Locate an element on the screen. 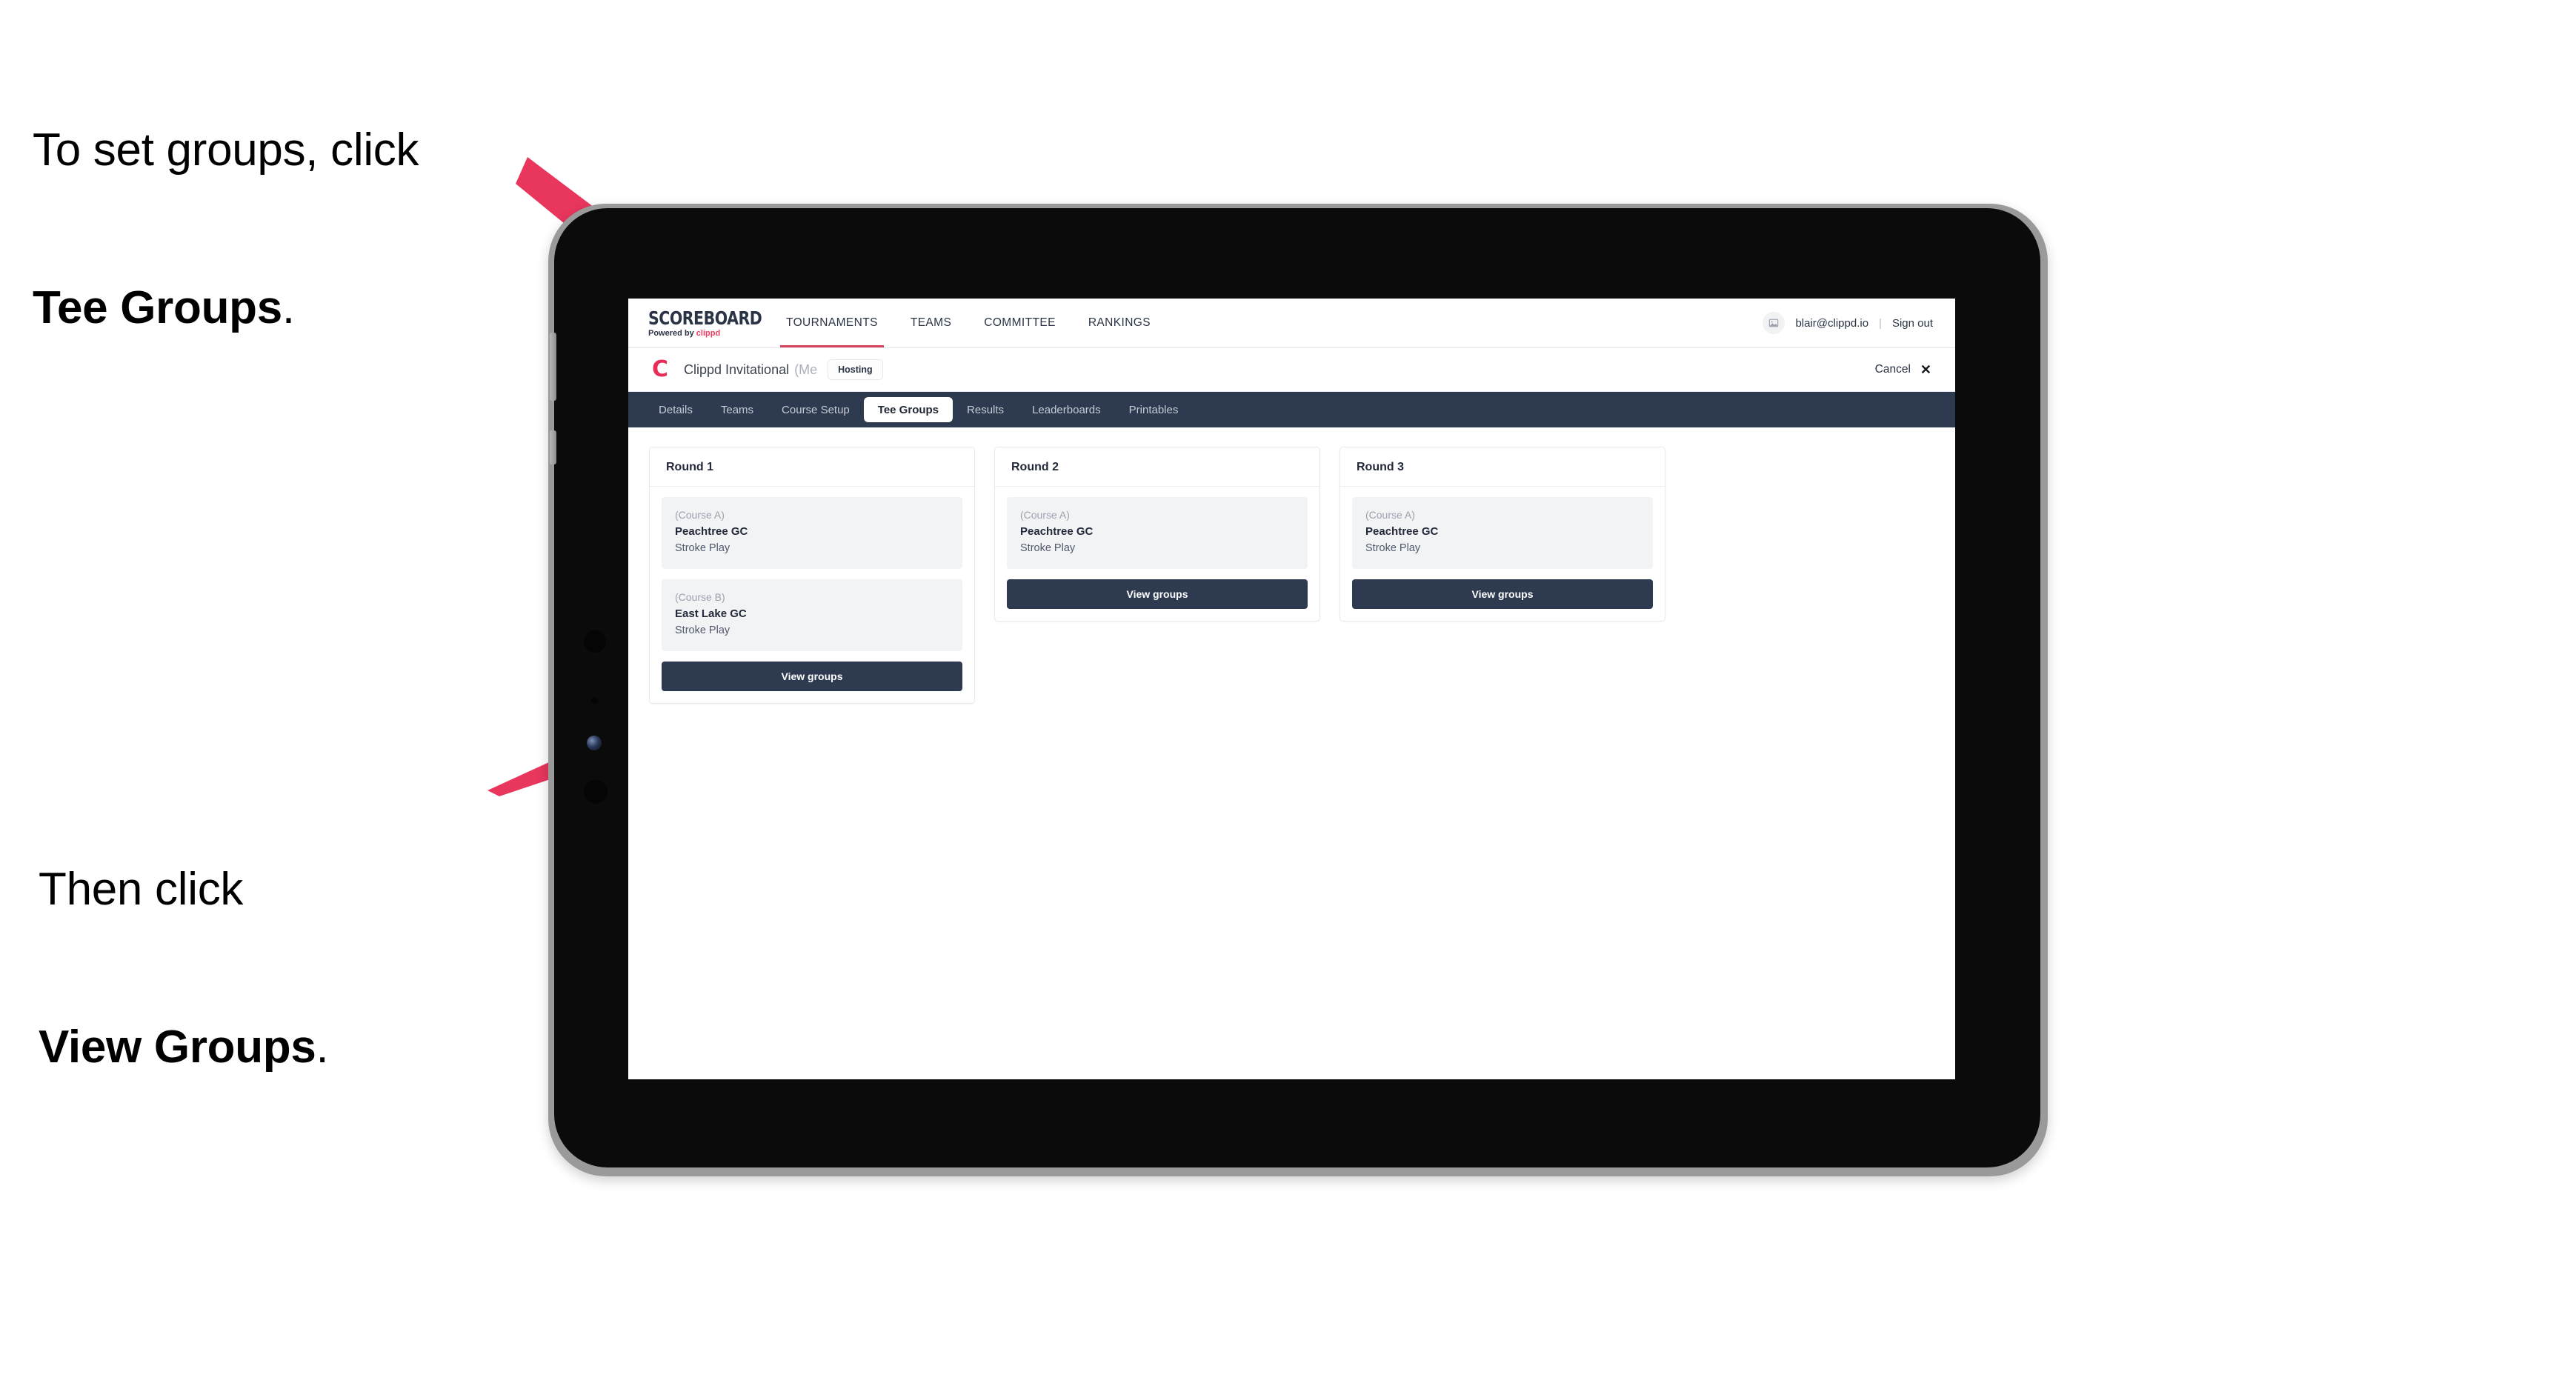 The image size is (2576, 1386). instruction-bottom-line2: View Groups. is located at coordinates (184, 1047).